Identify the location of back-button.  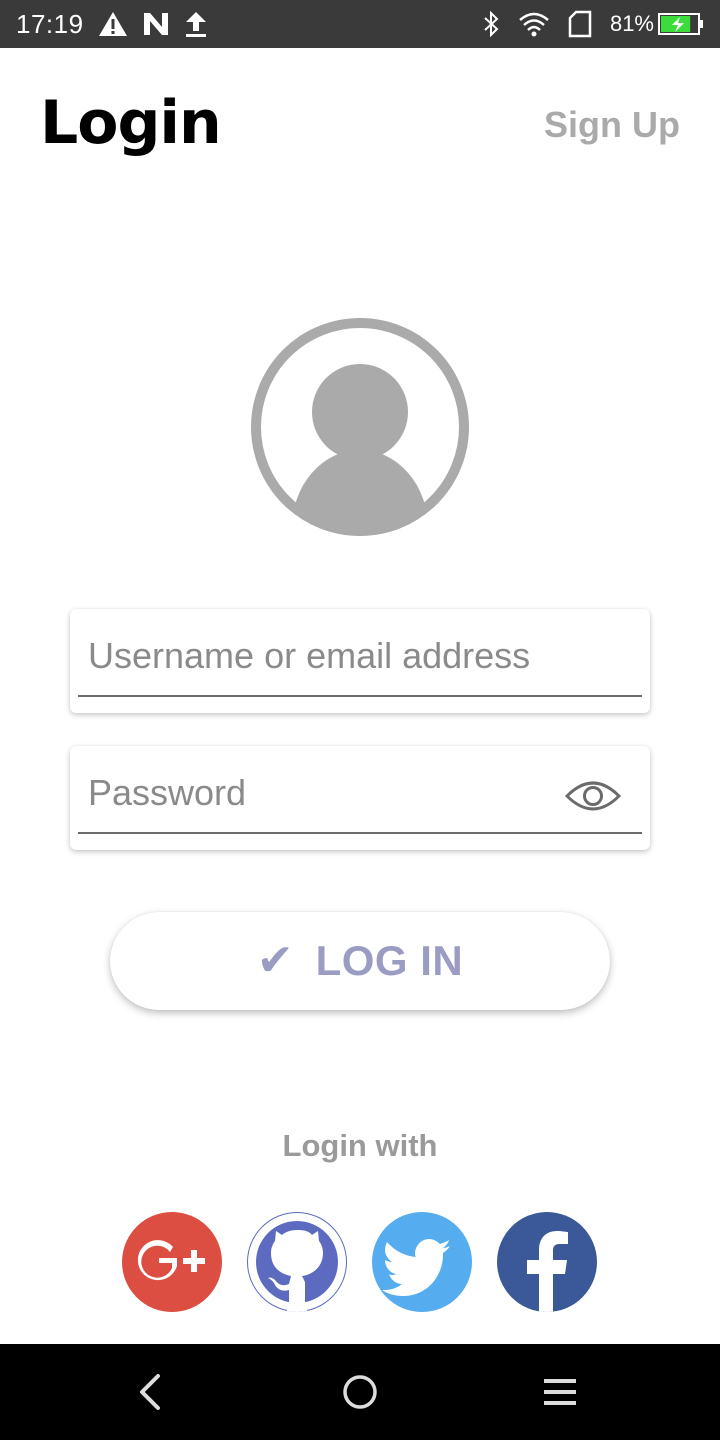
(152, 1392).